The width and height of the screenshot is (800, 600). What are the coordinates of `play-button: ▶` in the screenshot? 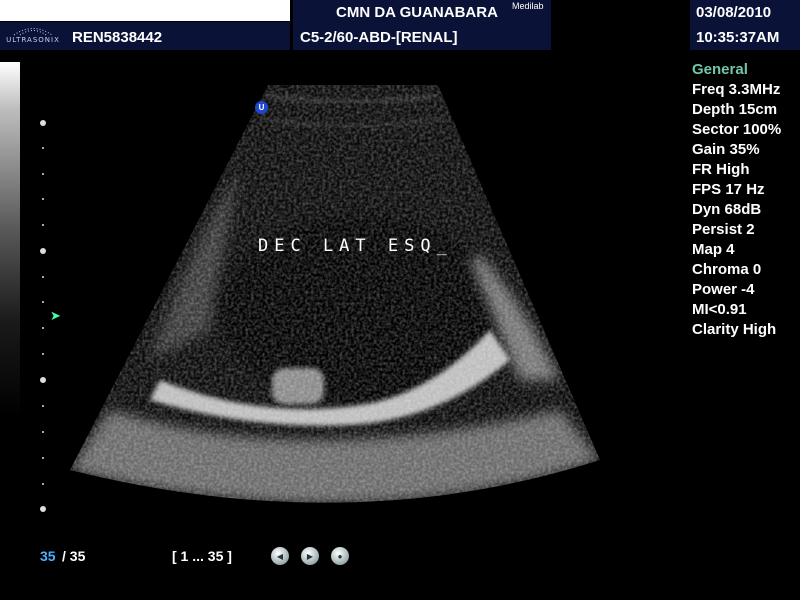 It's located at (310, 556).